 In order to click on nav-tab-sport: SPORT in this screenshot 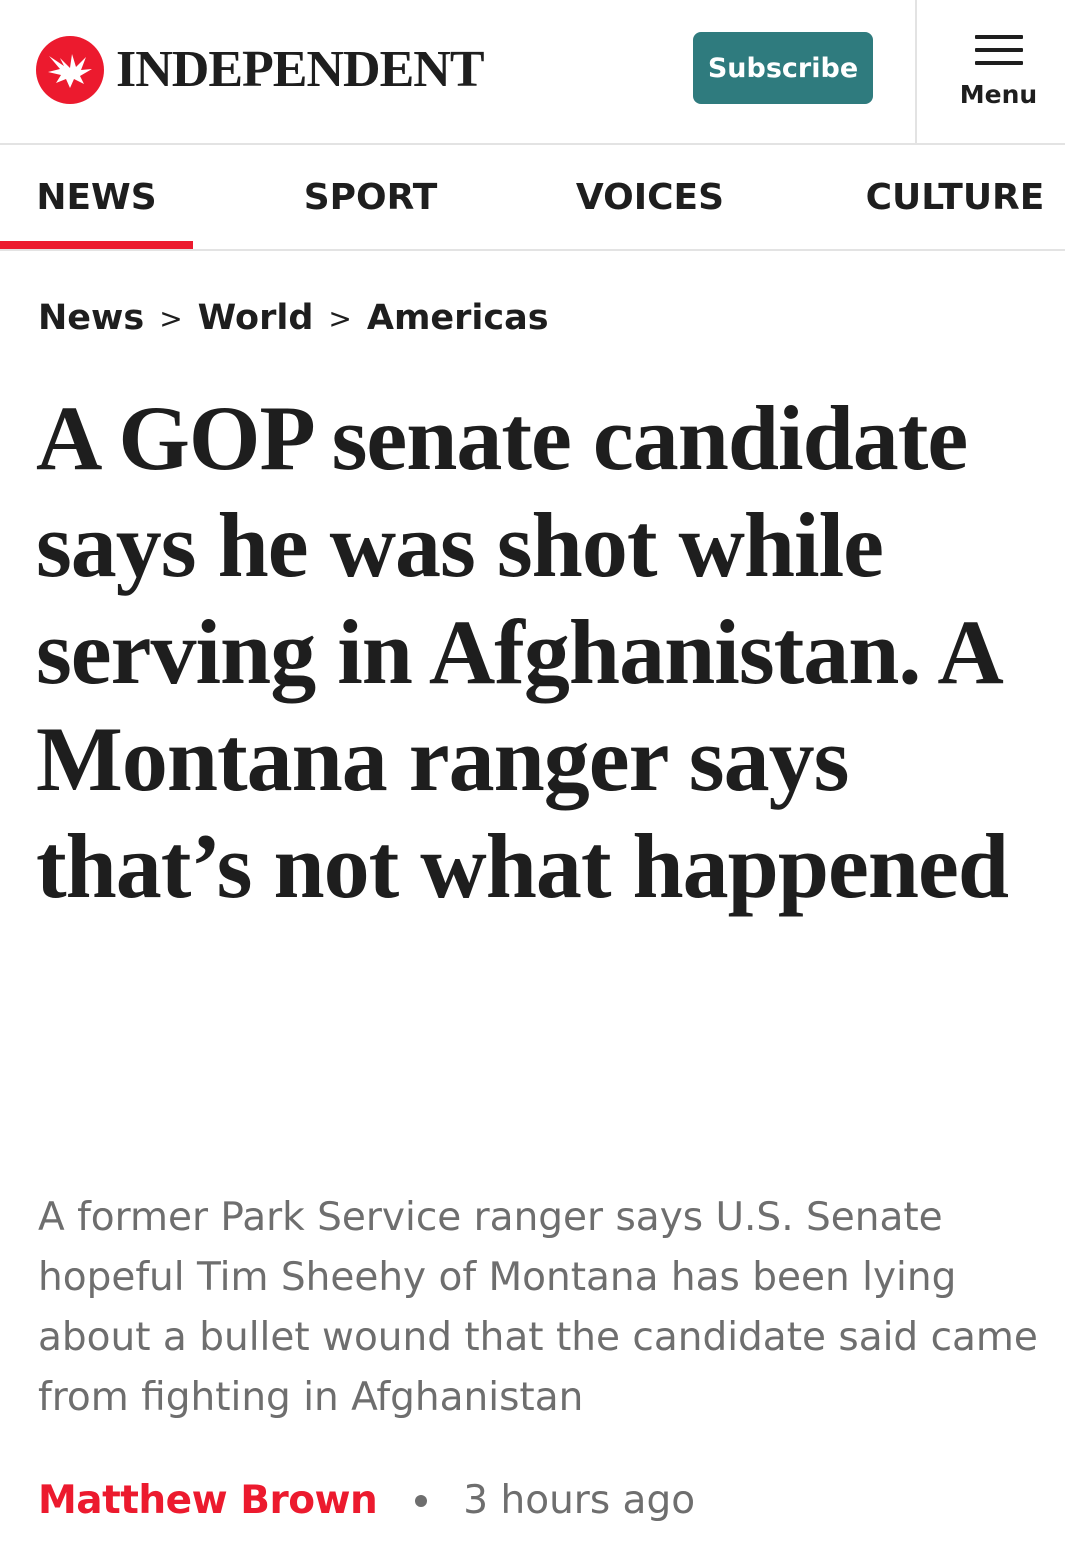, I will do `click(370, 197)`.